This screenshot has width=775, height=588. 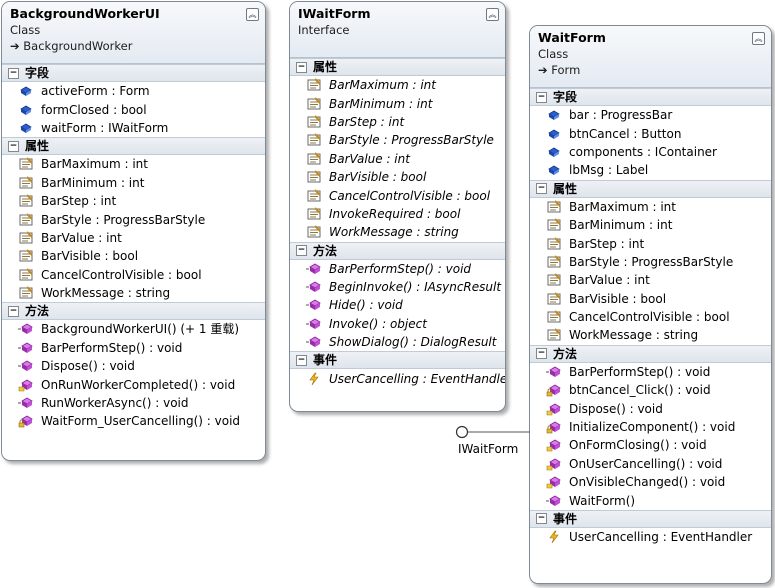 What do you see at coordinates (133, 384) in the screenshot?
I see `member-row: OnRunWorkerCompleted() : void` at bounding box center [133, 384].